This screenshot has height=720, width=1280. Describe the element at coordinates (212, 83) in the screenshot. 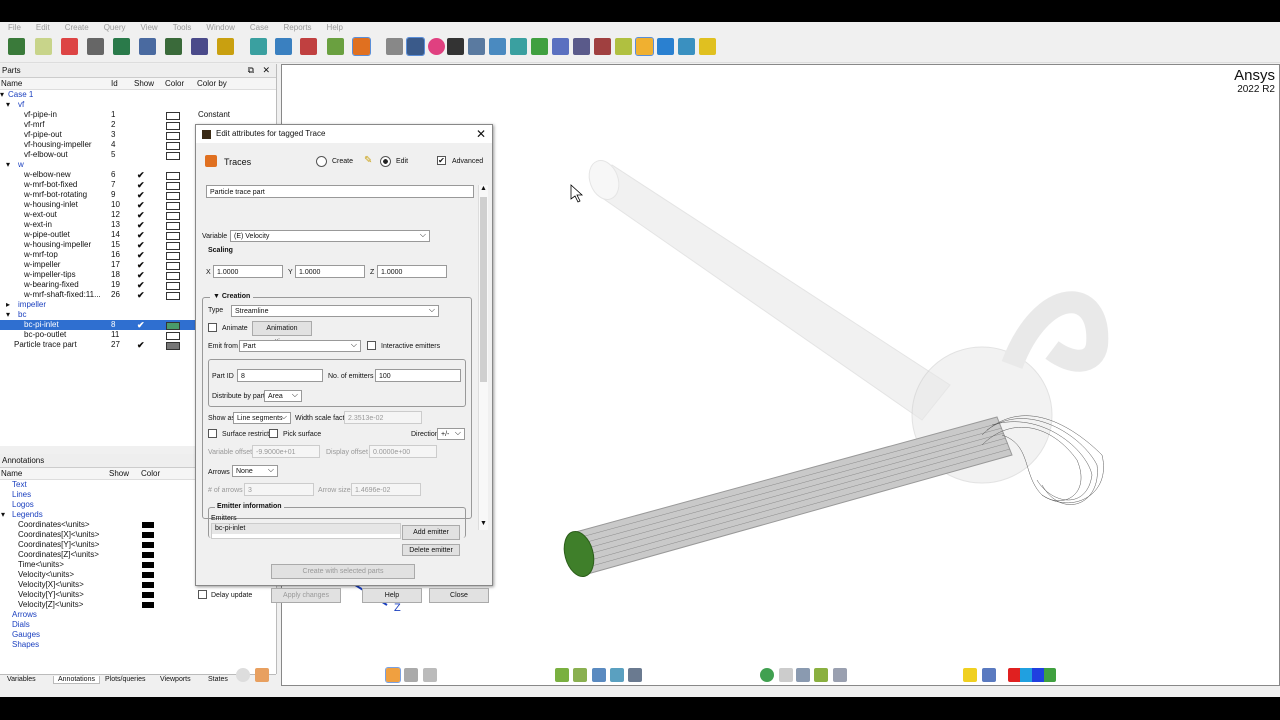

I see `col-colorby: Color by` at that location.